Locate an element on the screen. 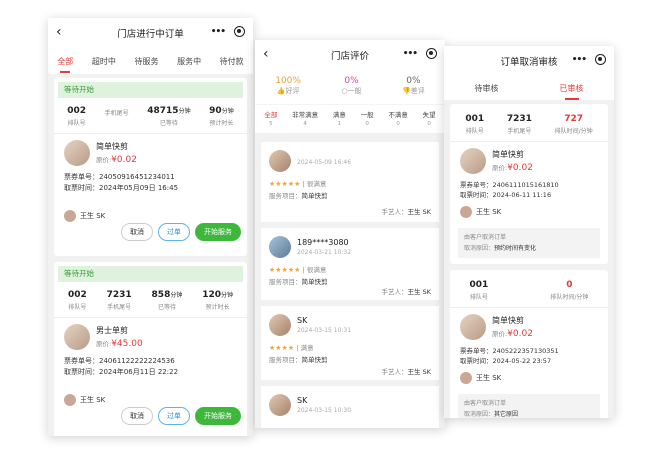  nav-bar: 订单取消审核 ••• is located at coordinates (529, 61).